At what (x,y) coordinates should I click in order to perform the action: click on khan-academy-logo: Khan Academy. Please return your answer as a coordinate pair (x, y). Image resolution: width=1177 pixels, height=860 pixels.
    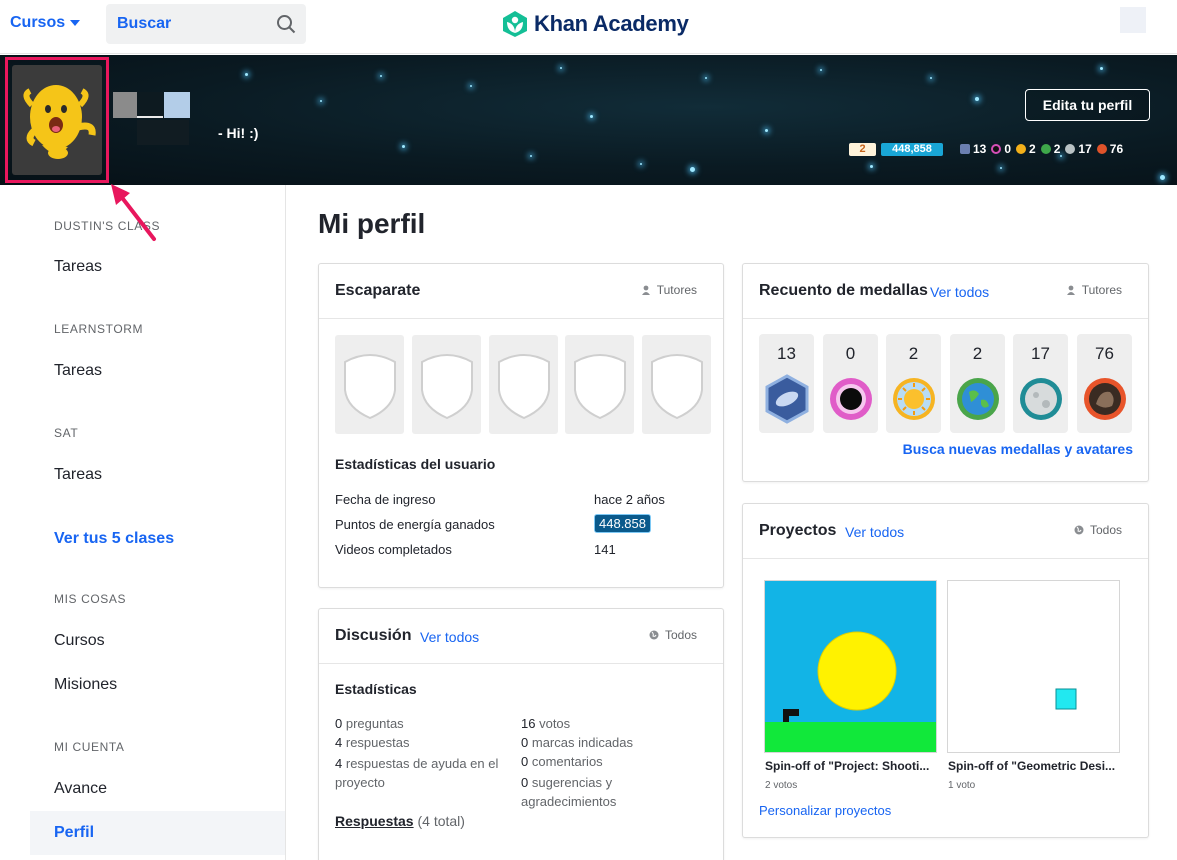
    Looking at the image, I should click on (595, 24).